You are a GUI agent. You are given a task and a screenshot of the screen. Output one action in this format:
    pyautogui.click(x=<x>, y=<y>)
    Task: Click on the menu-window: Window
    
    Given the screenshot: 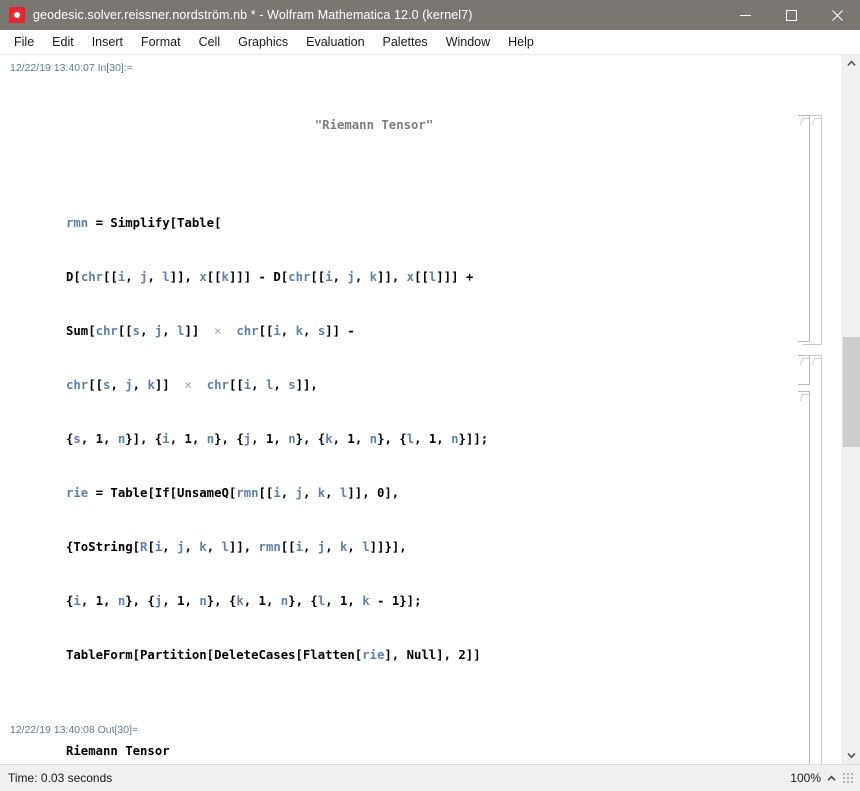 What is the action you would take?
    pyautogui.click(x=468, y=42)
    